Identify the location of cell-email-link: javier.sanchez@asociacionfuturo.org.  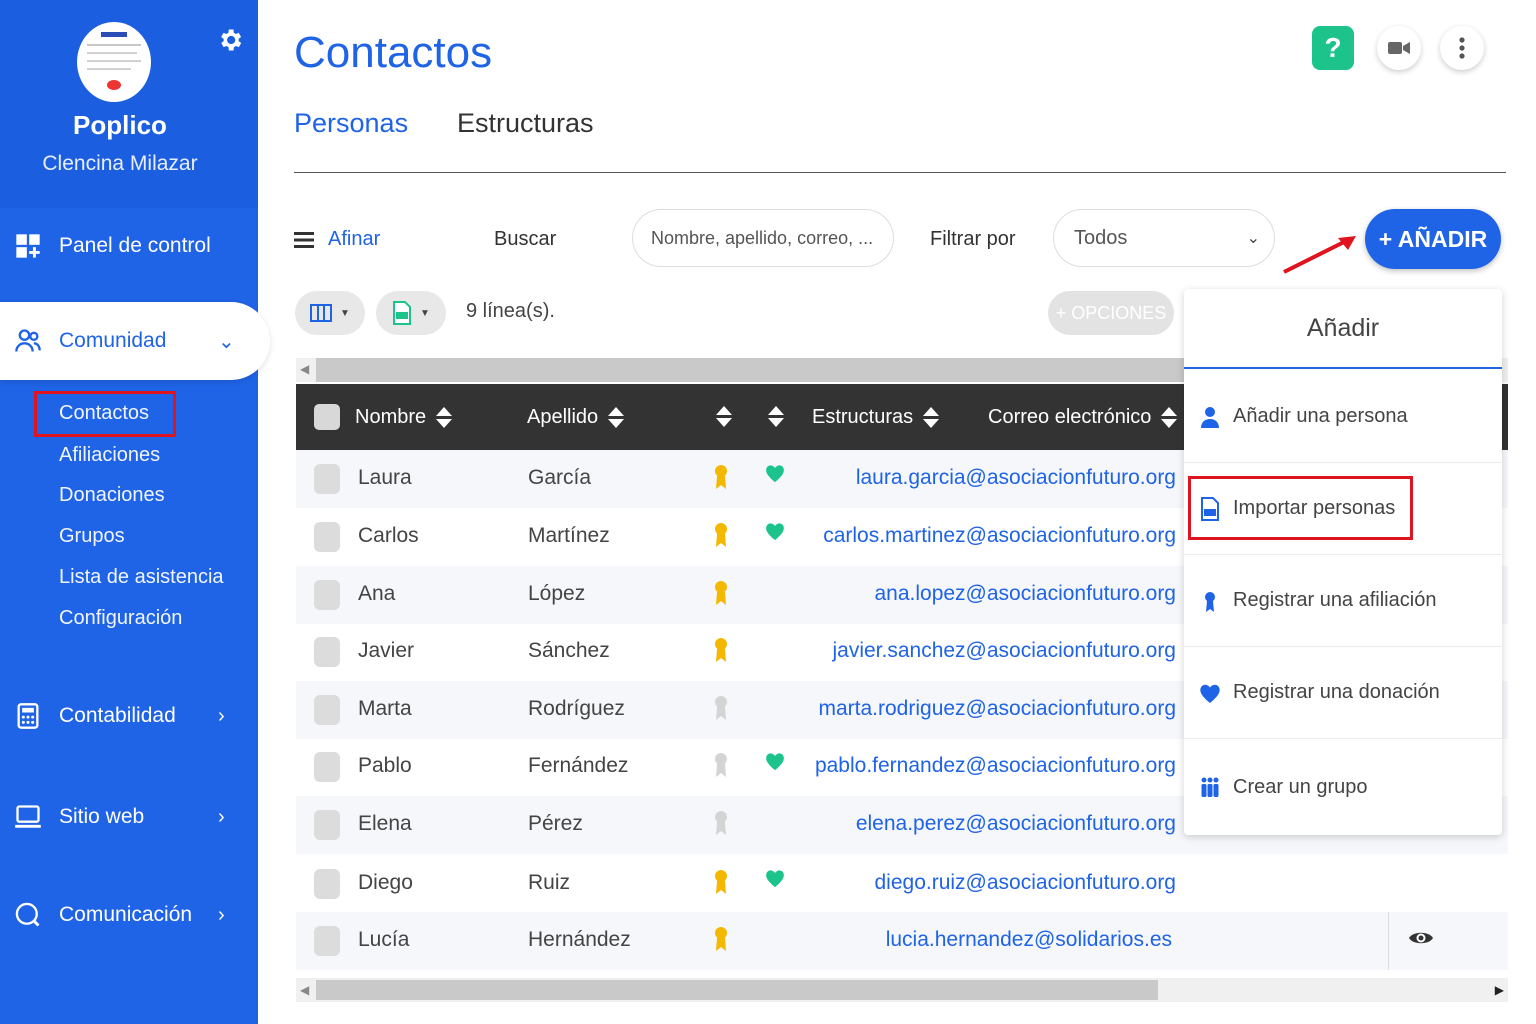
(1004, 651).